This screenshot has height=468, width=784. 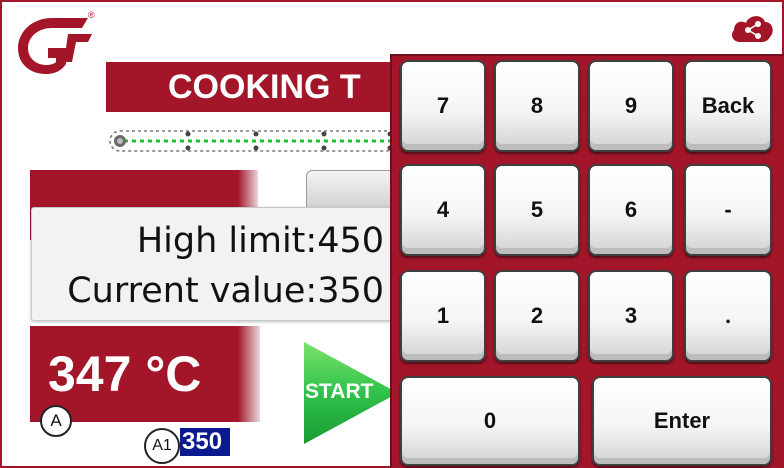 What do you see at coordinates (205, 442) in the screenshot?
I see `value-readout: 350` at bounding box center [205, 442].